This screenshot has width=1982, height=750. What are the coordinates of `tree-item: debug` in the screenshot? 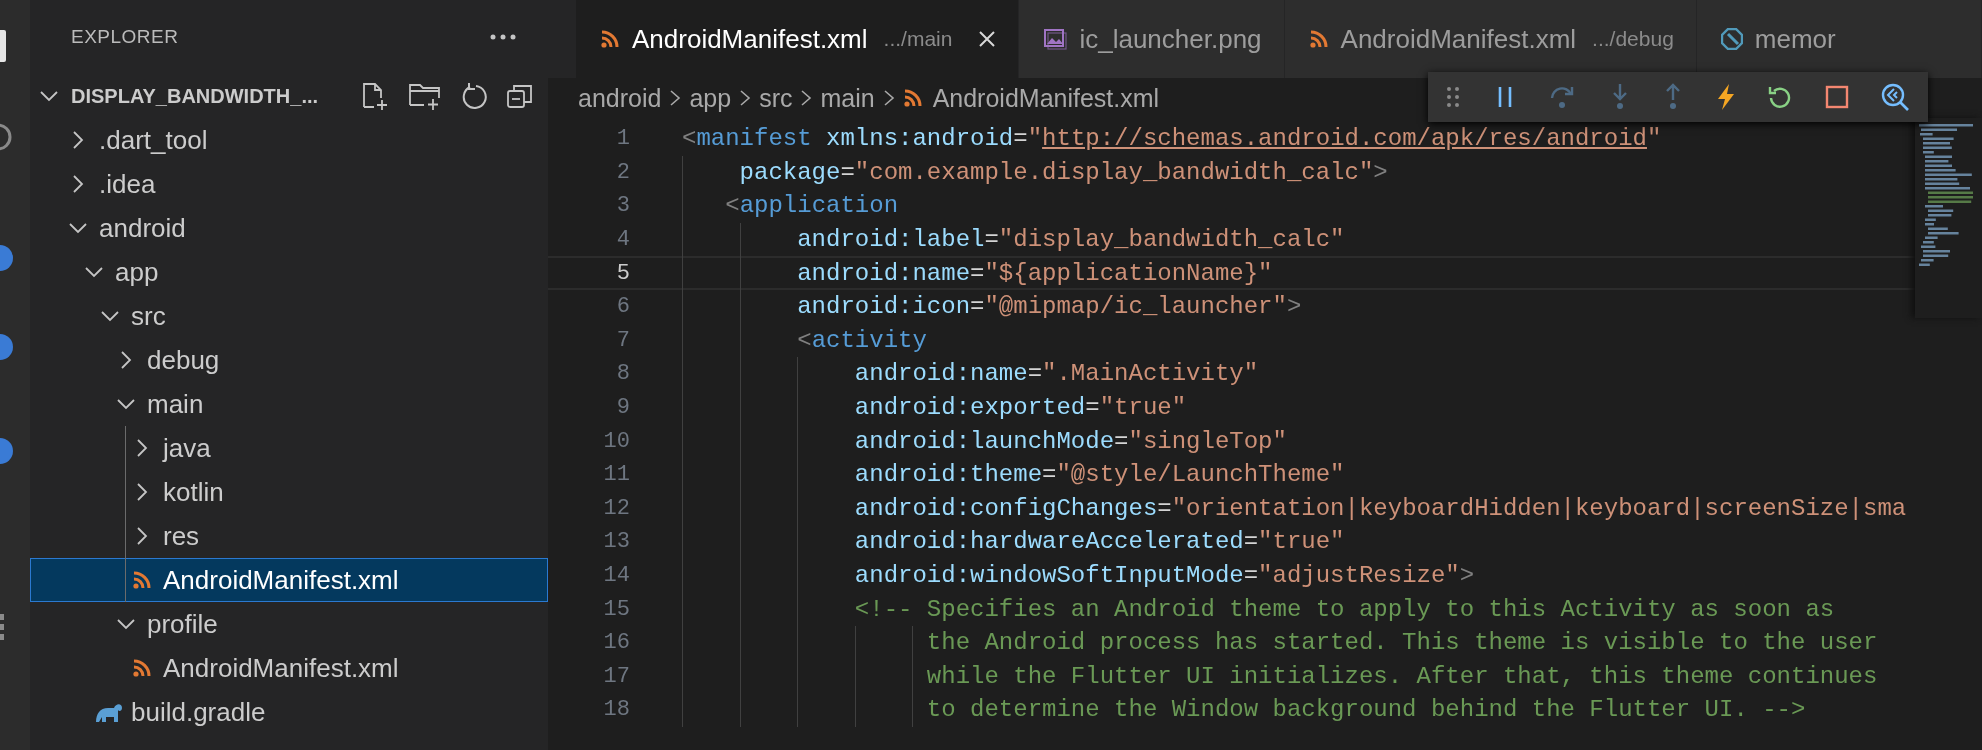 It's located at (289, 360).